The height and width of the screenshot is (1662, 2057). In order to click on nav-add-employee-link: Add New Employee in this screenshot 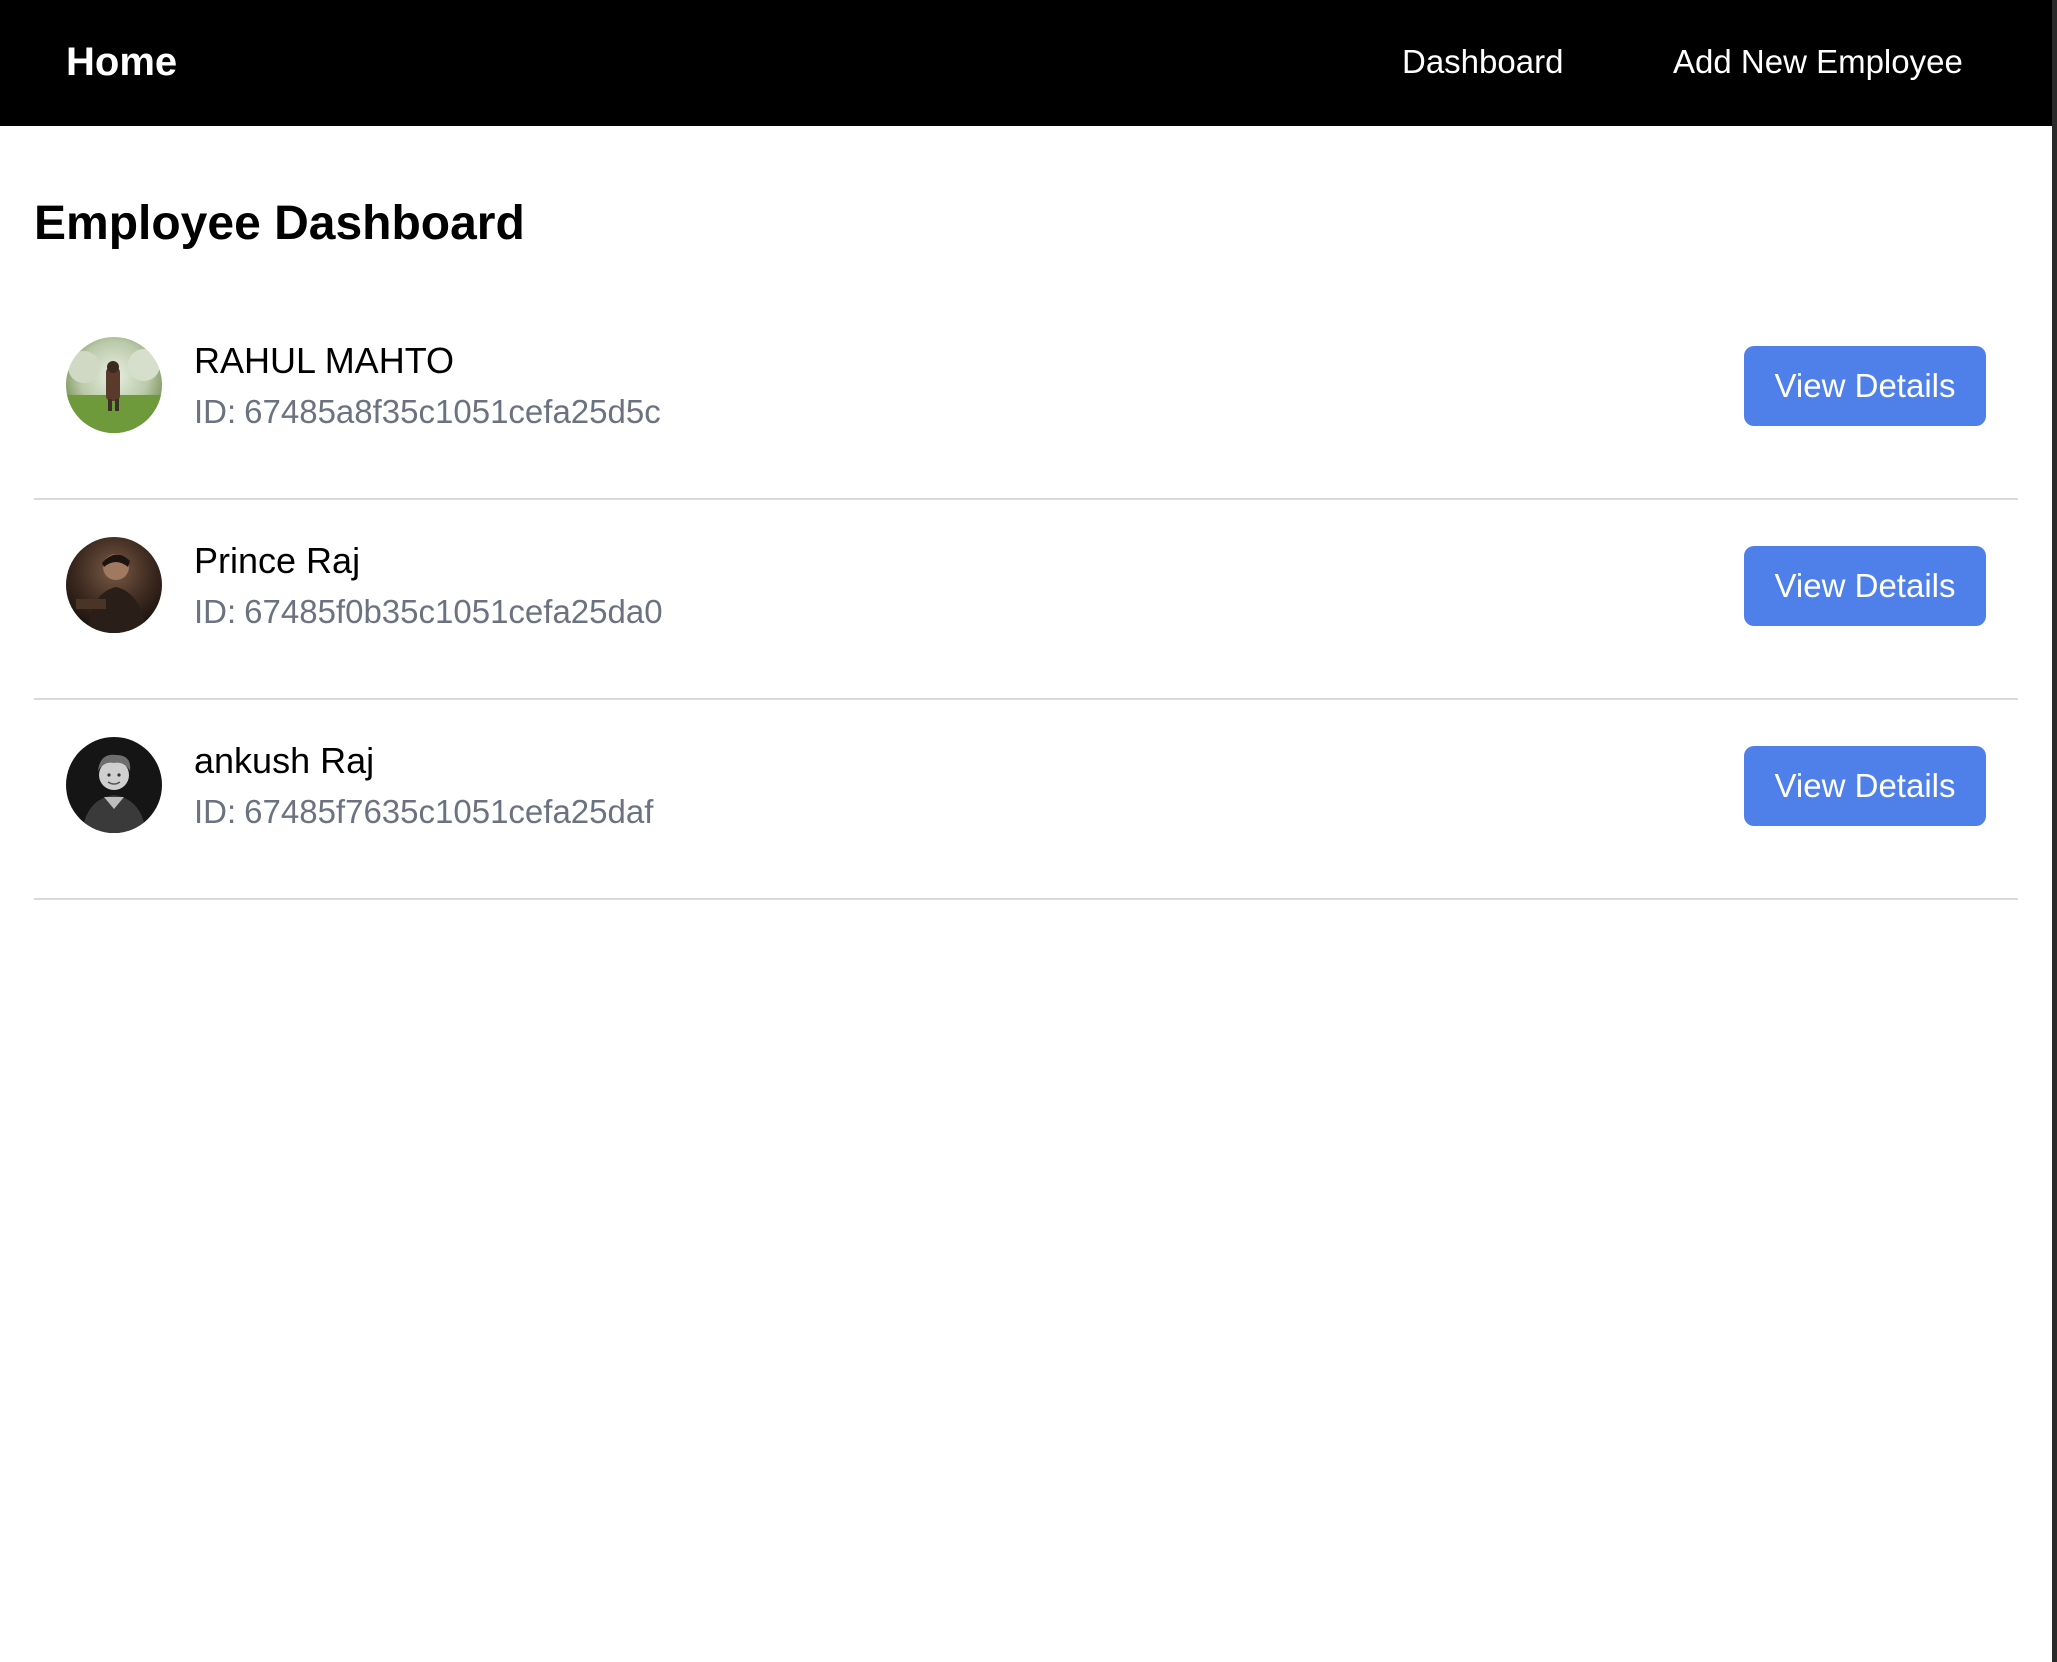, I will do `click(1818, 62)`.